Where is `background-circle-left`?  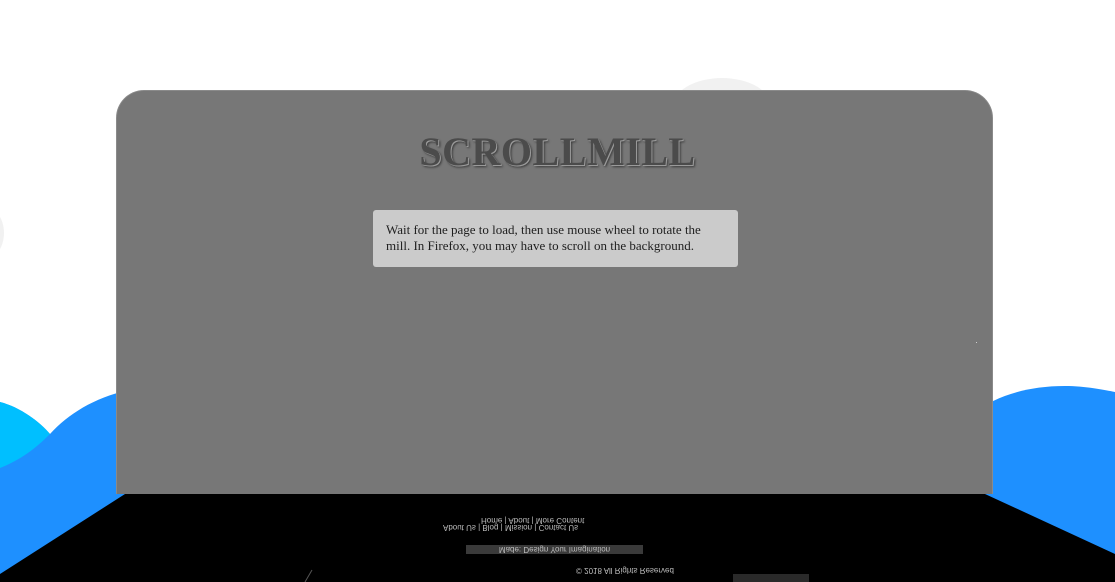 background-circle-left is located at coordinates (2, 233).